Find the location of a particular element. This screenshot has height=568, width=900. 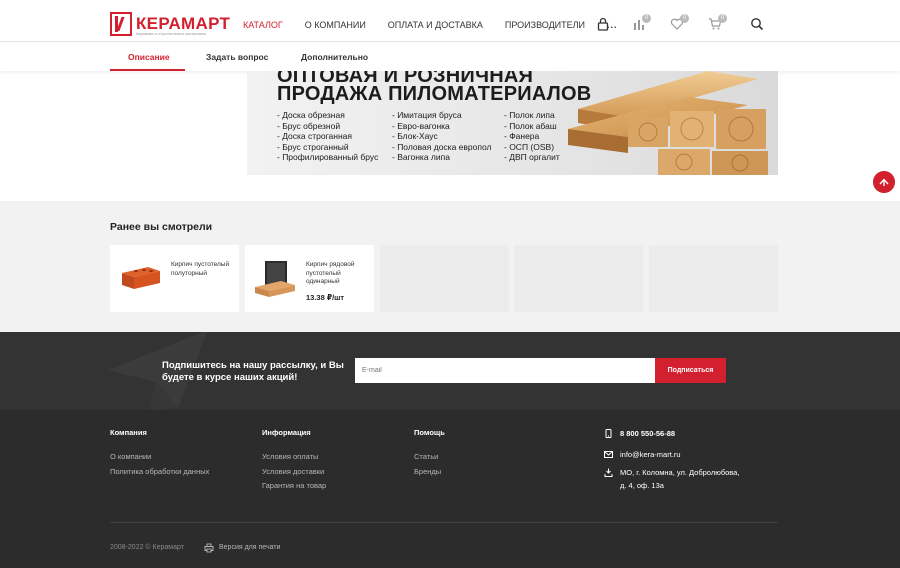

footer-address-line2: д. 4, оф. 13а is located at coordinates (642, 485).